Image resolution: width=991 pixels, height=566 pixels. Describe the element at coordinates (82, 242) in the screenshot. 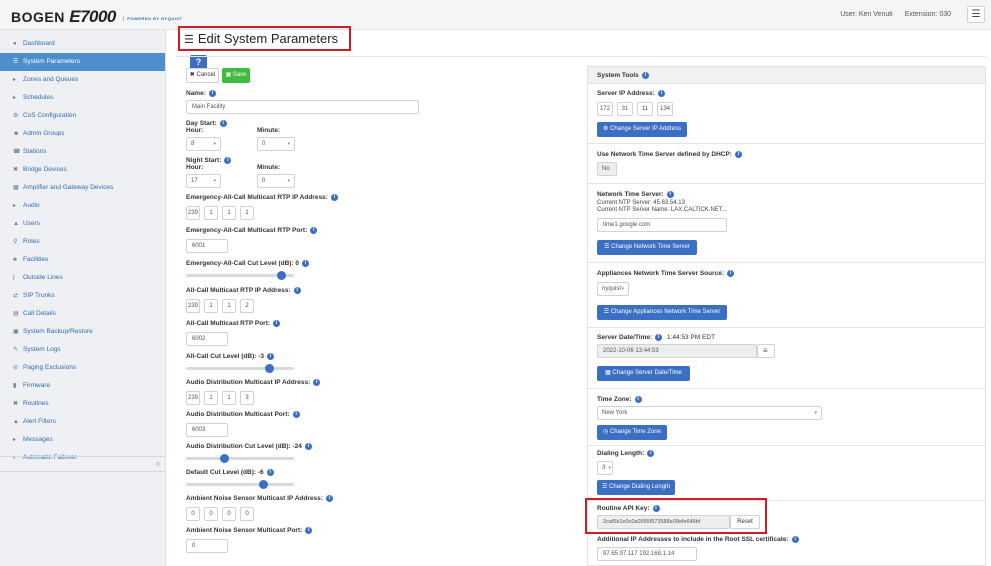

I see `sidebar-item-roles: ⚲ Roles` at that location.